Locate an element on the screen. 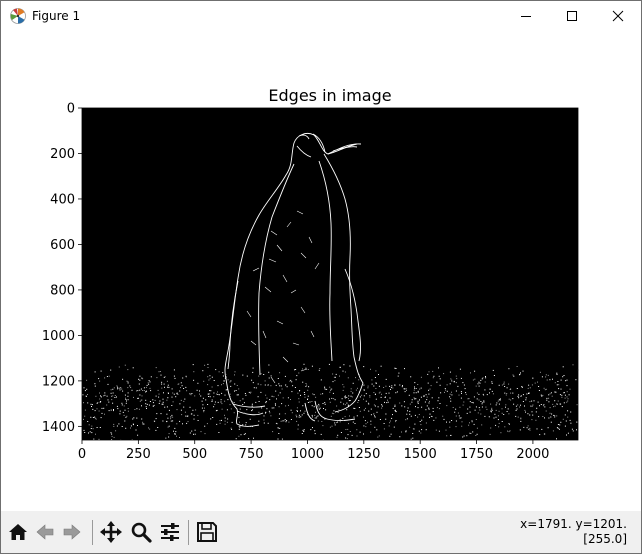 The height and width of the screenshot is (554, 642). save-button is located at coordinates (207, 532).